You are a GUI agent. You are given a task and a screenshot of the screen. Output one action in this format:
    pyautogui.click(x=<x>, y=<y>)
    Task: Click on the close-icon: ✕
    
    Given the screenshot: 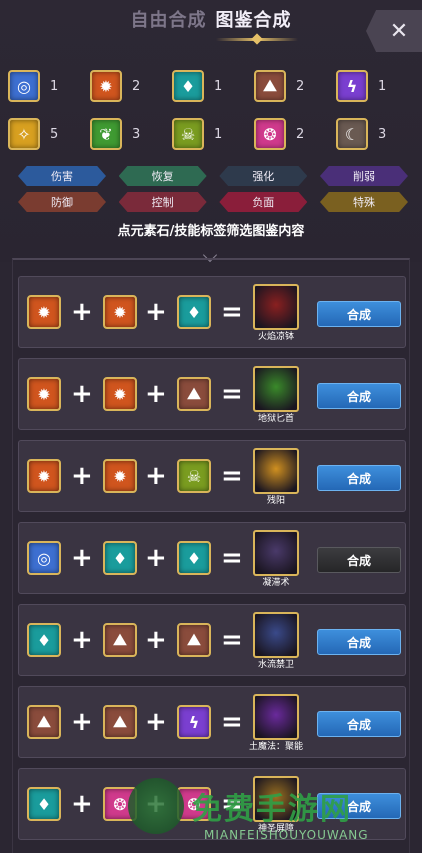 What is the action you would take?
    pyautogui.click(x=399, y=31)
    